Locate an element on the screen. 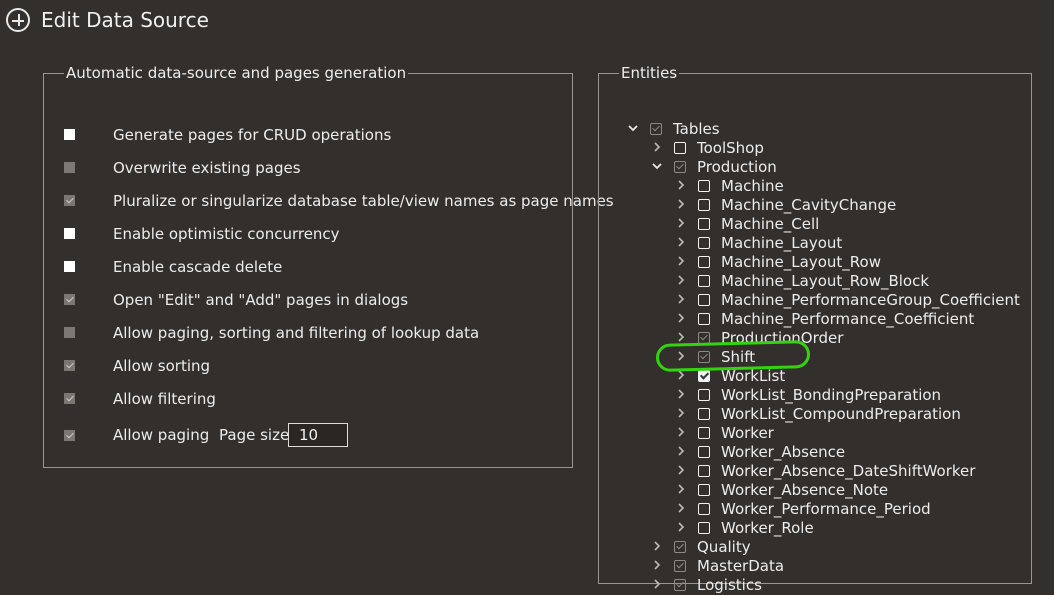  tree-node: MasterData is located at coordinates (829, 566).